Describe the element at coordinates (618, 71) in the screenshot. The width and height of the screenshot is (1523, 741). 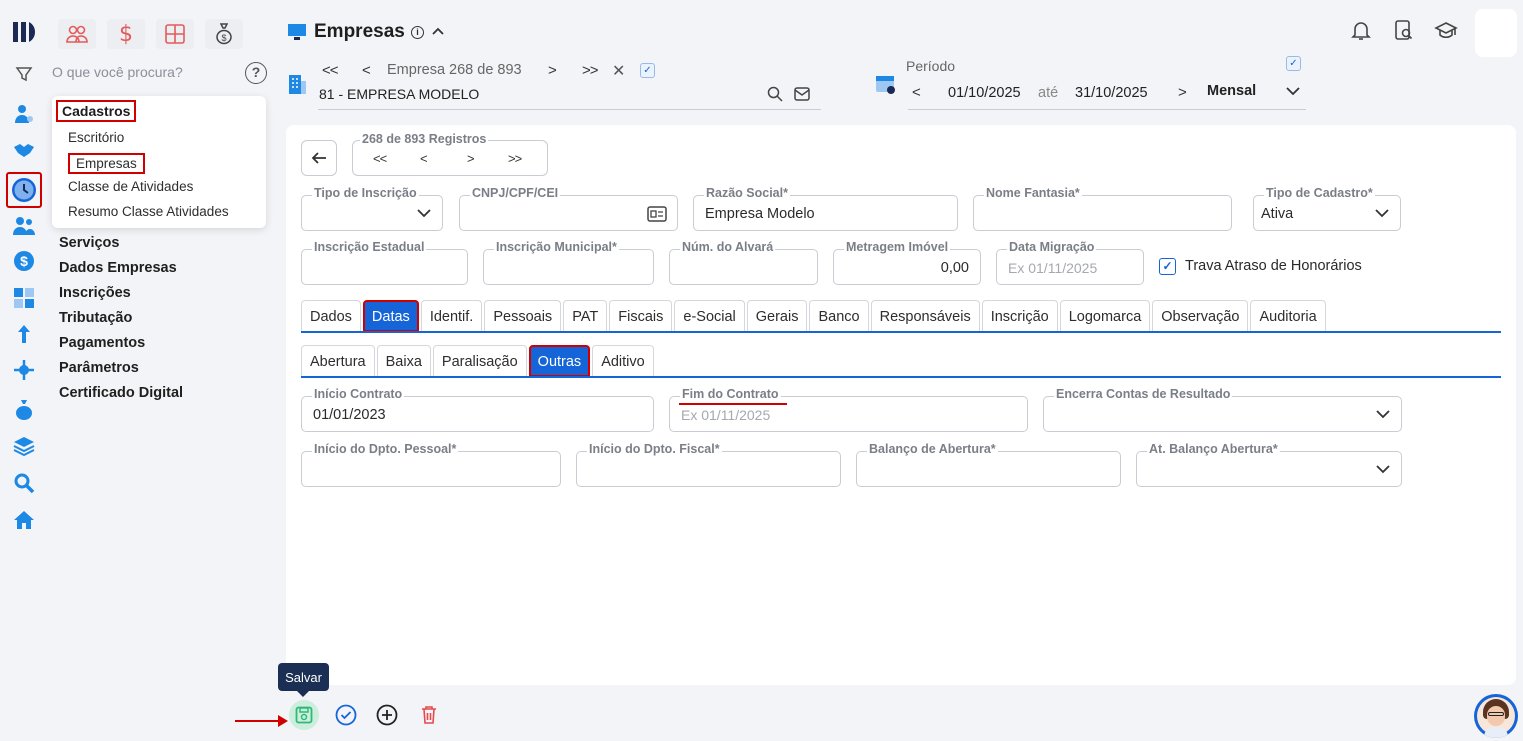
I see `close-icon: ✕` at that location.